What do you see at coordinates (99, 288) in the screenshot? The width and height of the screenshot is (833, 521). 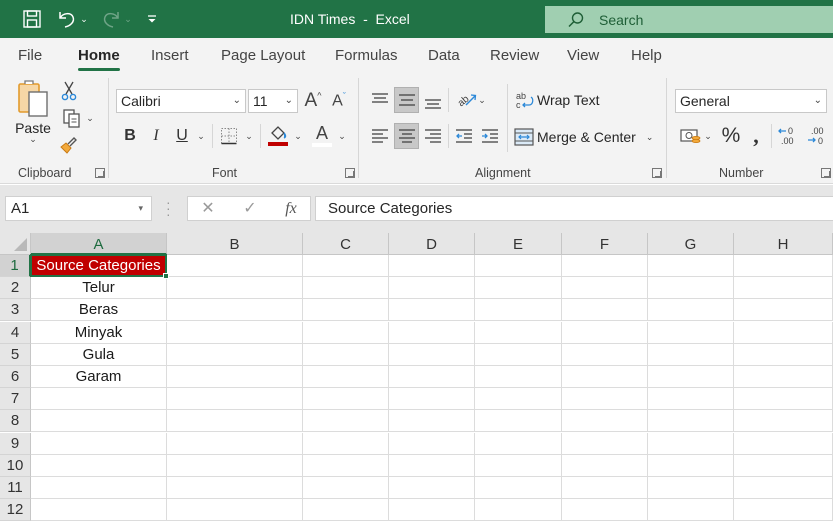 I see `cell-a2: Telur` at bounding box center [99, 288].